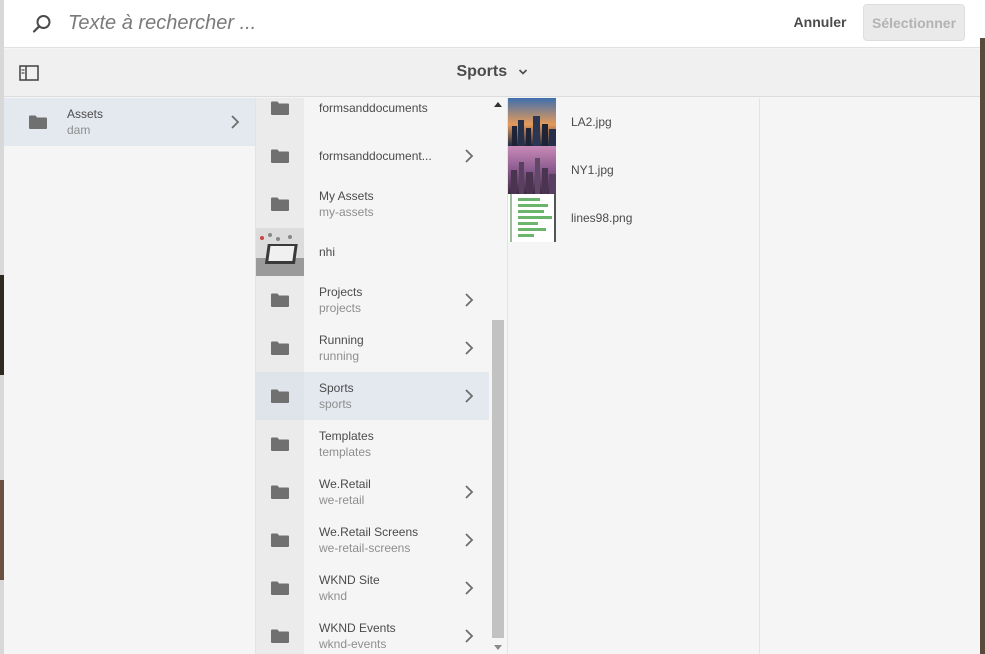 This screenshot has width=985, height=654. What do you see at coordinates (523, 72) in the screenshot?
I see `chevron-down-icon` at bounding box center [523, 72].